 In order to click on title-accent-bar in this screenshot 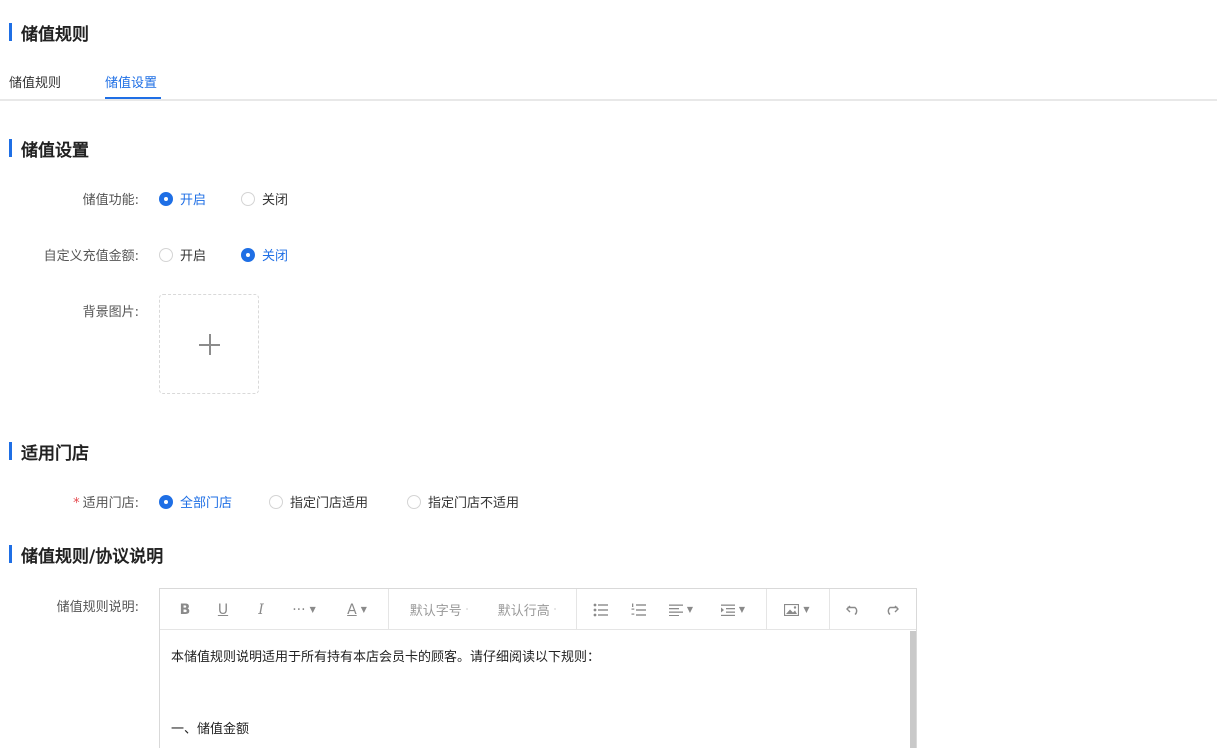, I will do `click(10, 32)`.